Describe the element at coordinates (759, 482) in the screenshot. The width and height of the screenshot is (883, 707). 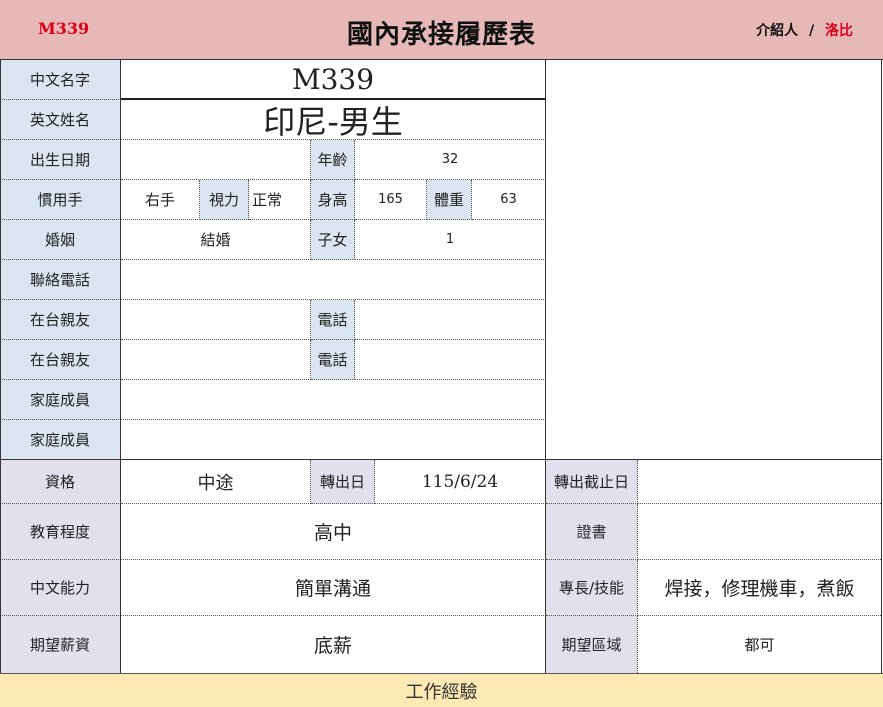
I see `transfer-deadline-value` at that location.